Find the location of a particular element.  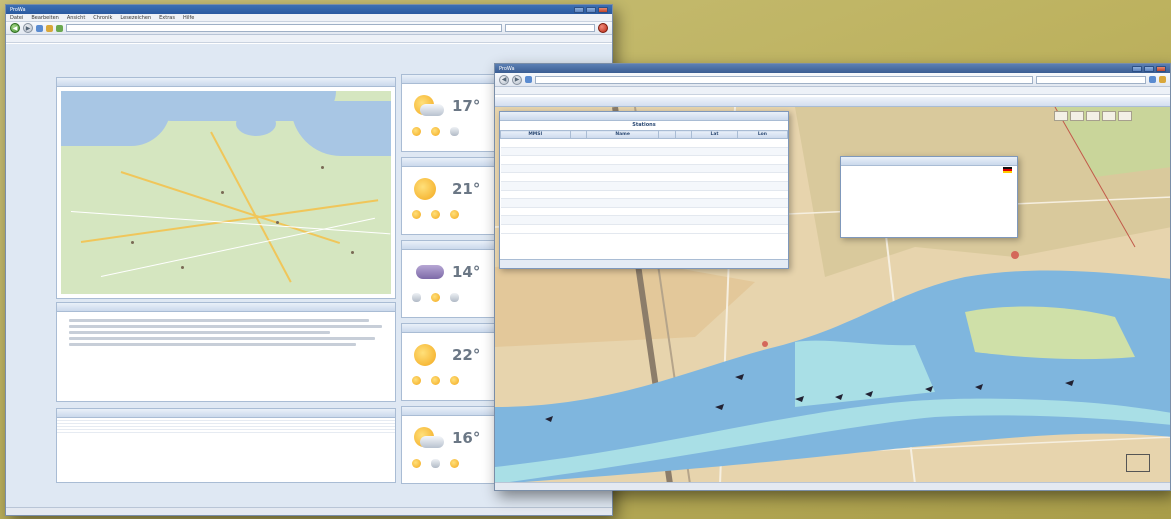

vessel-detail-title is located at coordinates (929, 161).